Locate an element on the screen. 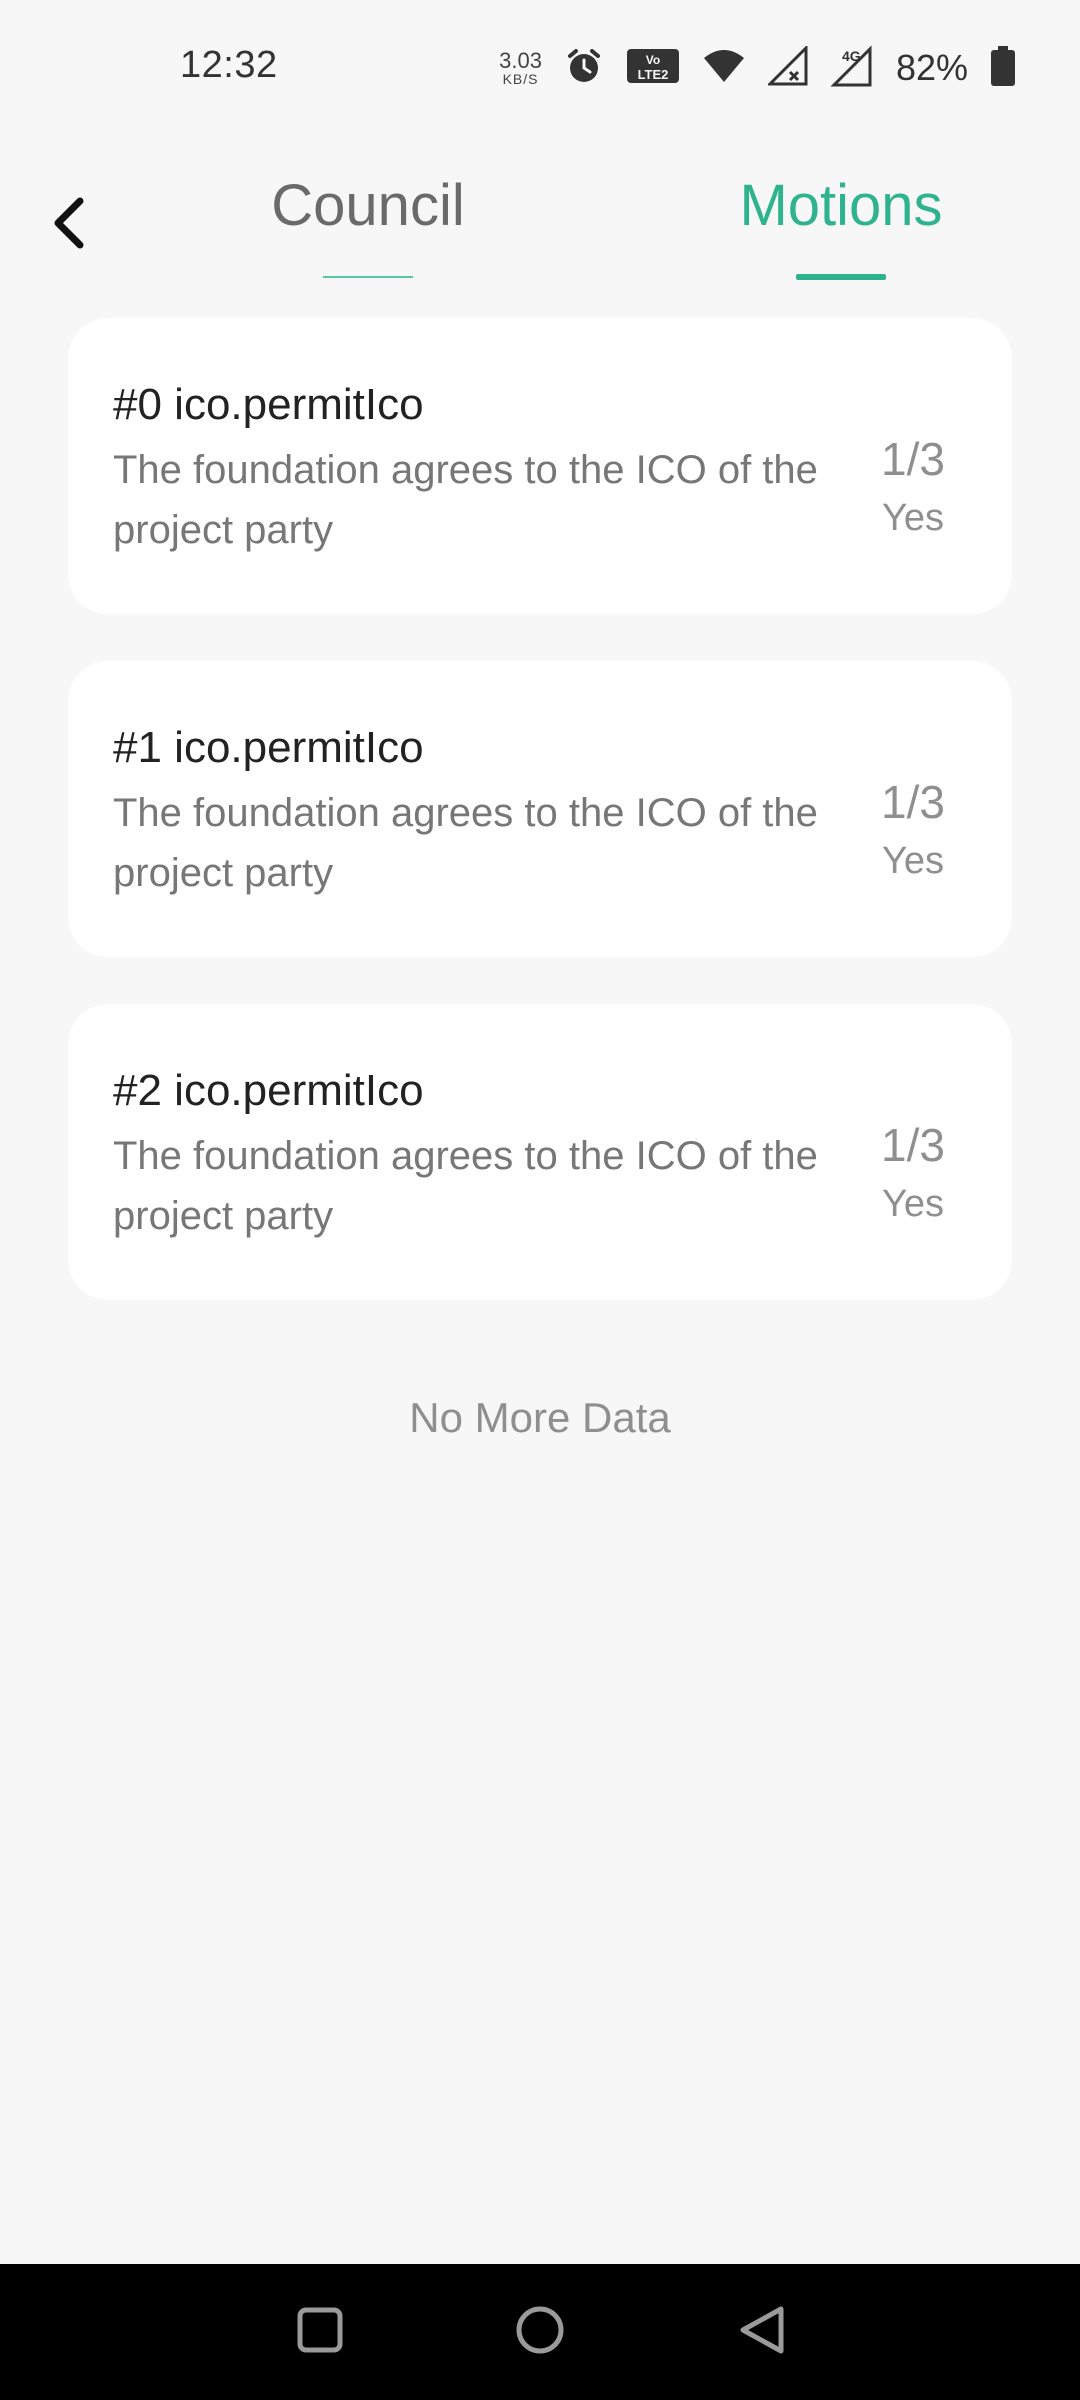 This screenshot has height=2400, width=1080. status-bar: 12:32 3.03 KB/S Vo LTE2 4G 82% is located at coordinates (540, 68).